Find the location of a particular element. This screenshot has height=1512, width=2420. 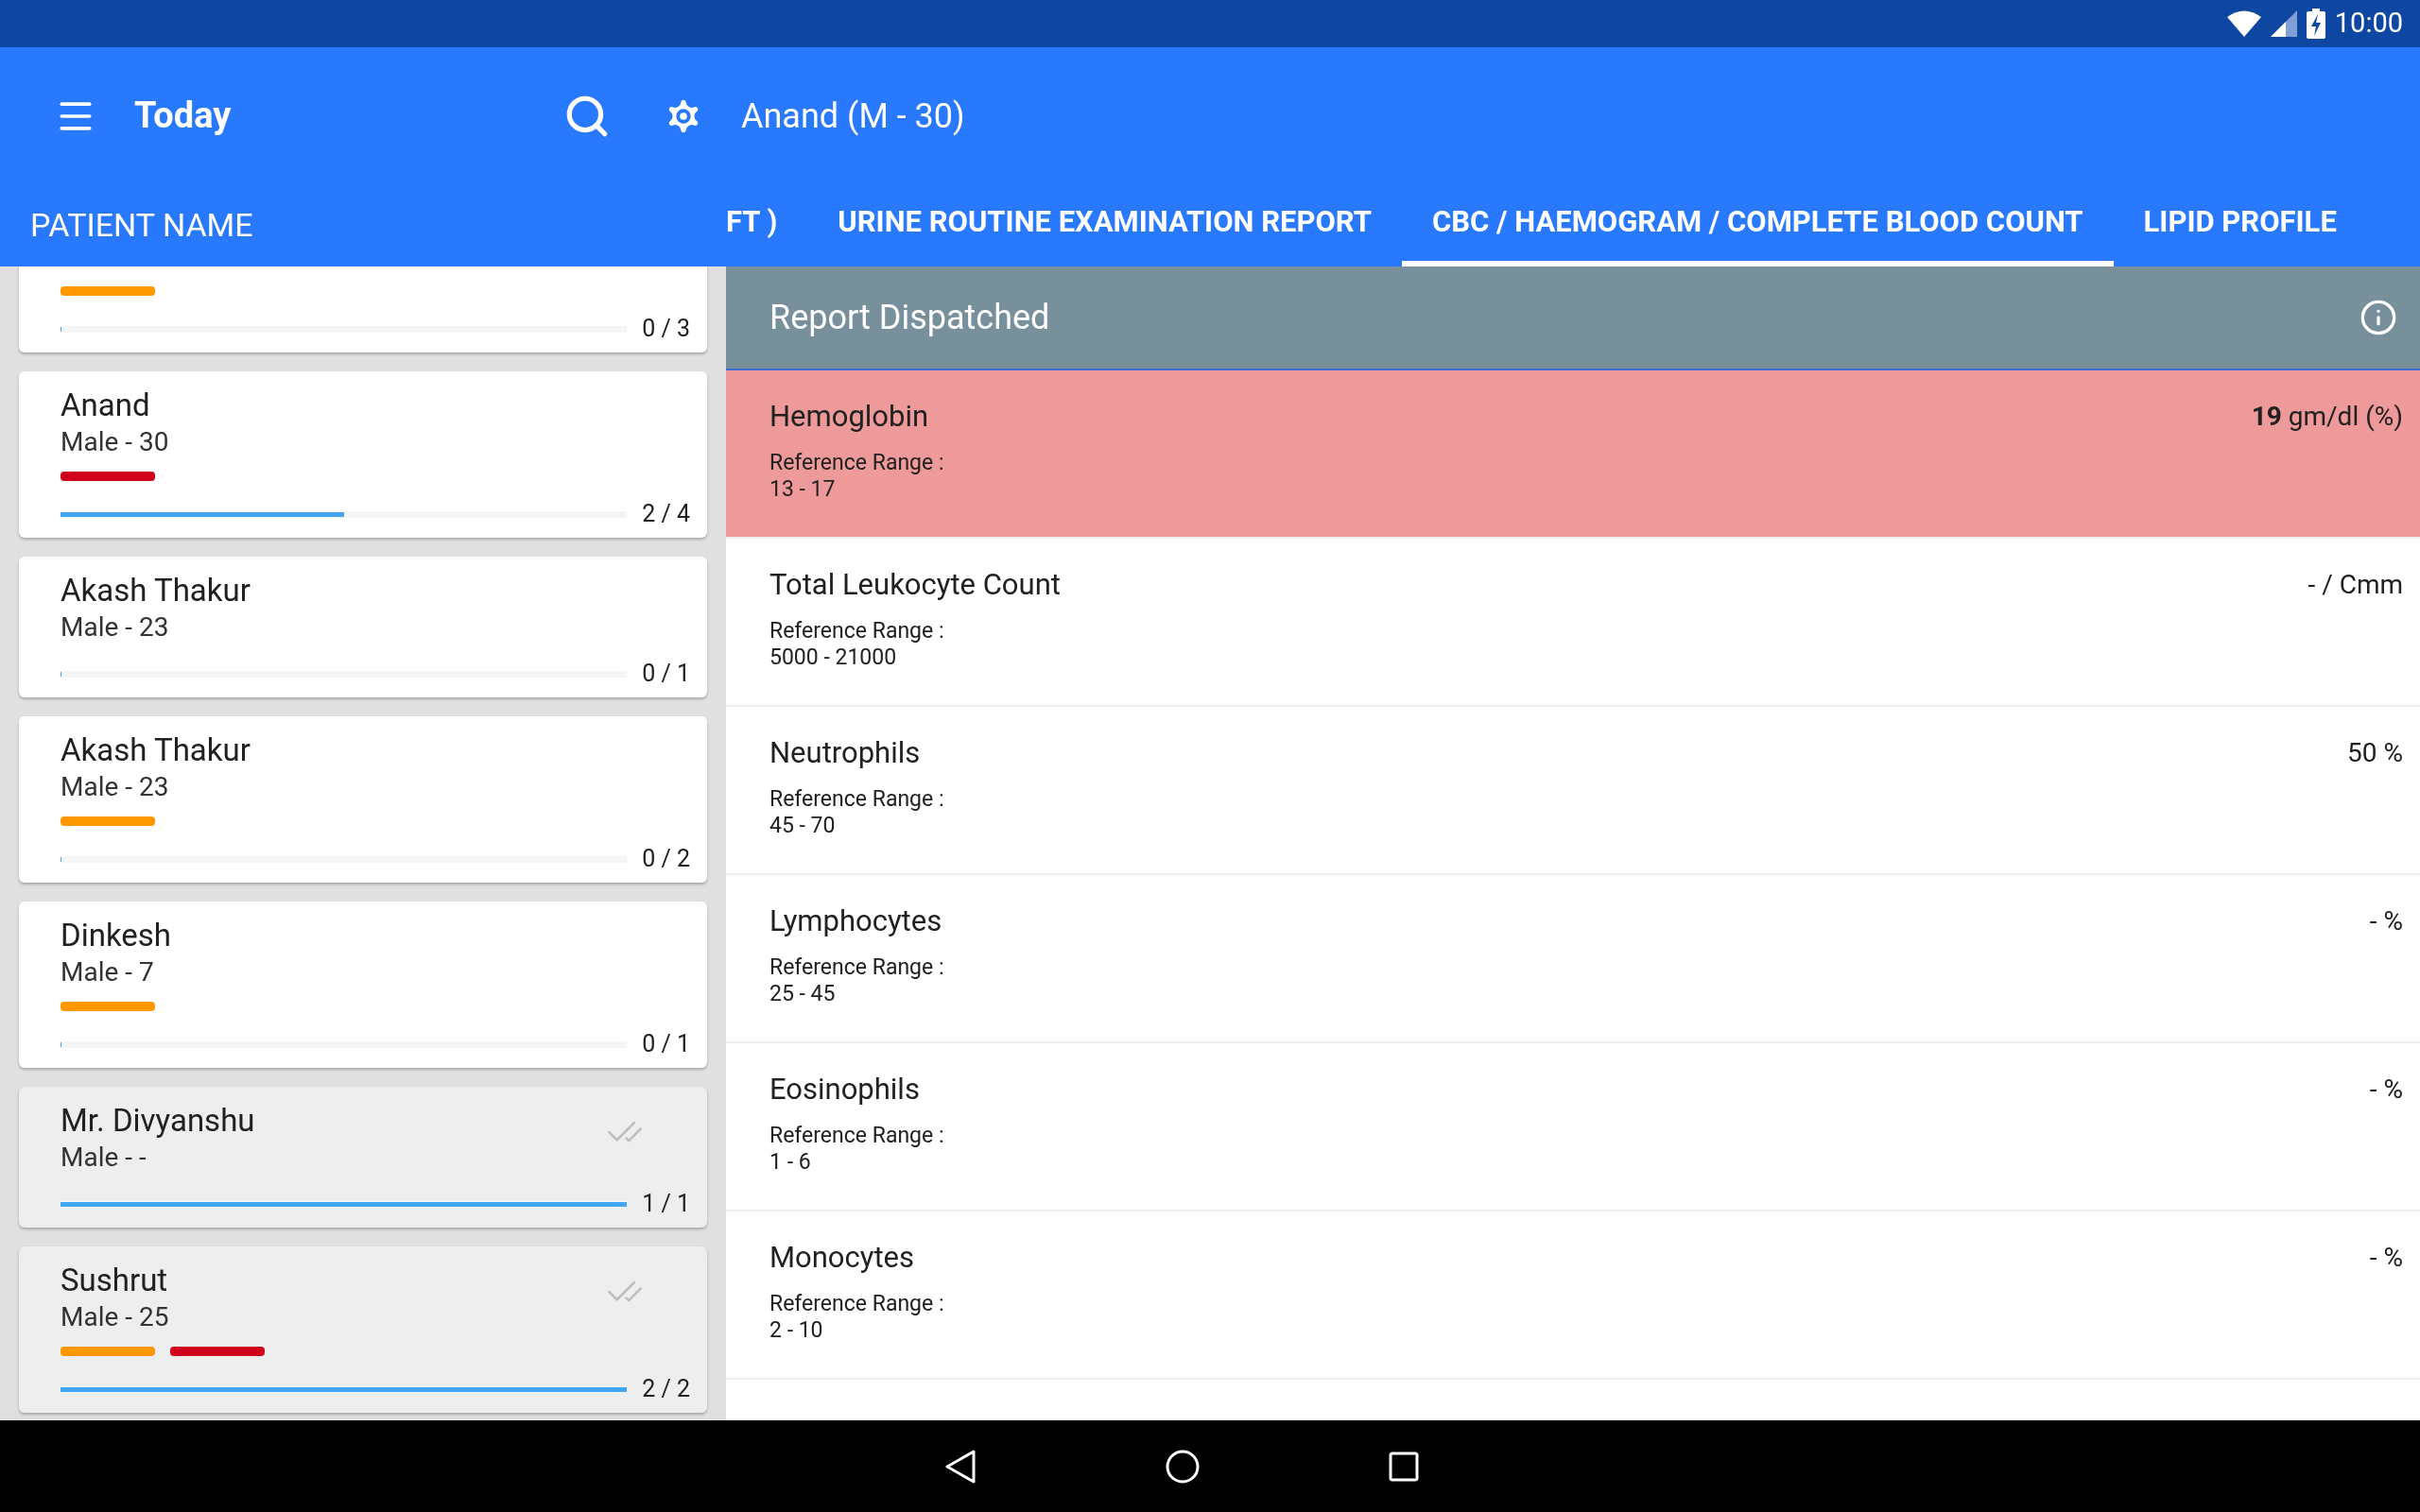

patient-card: 0 / 3 is located at coordinates (363, 309).